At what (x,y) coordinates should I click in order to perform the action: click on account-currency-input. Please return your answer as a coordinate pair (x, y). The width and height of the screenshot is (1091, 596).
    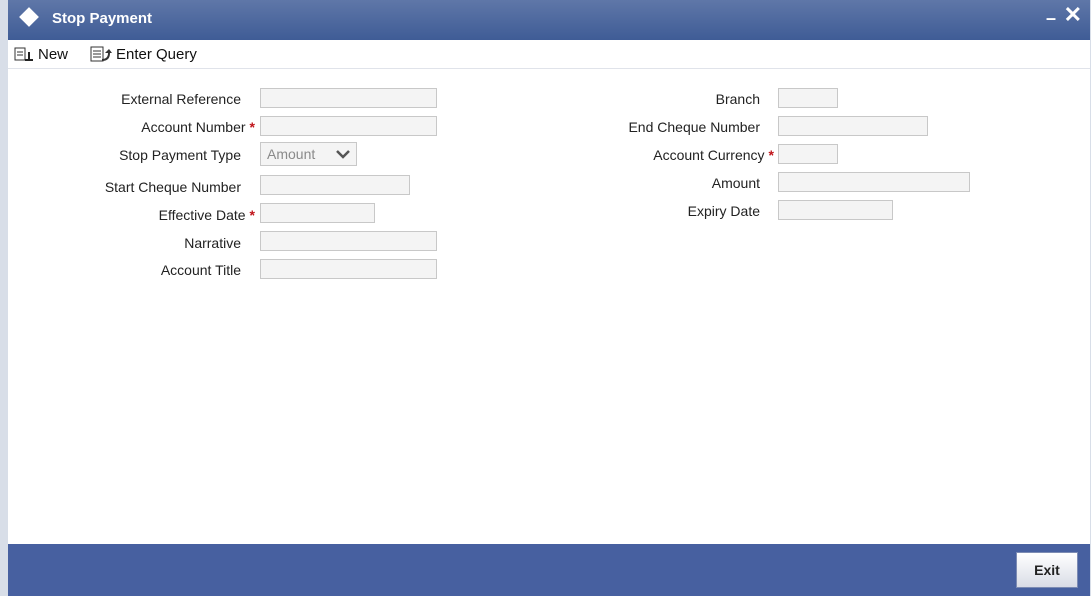
    Looking at the image, I should click on (808, 154).